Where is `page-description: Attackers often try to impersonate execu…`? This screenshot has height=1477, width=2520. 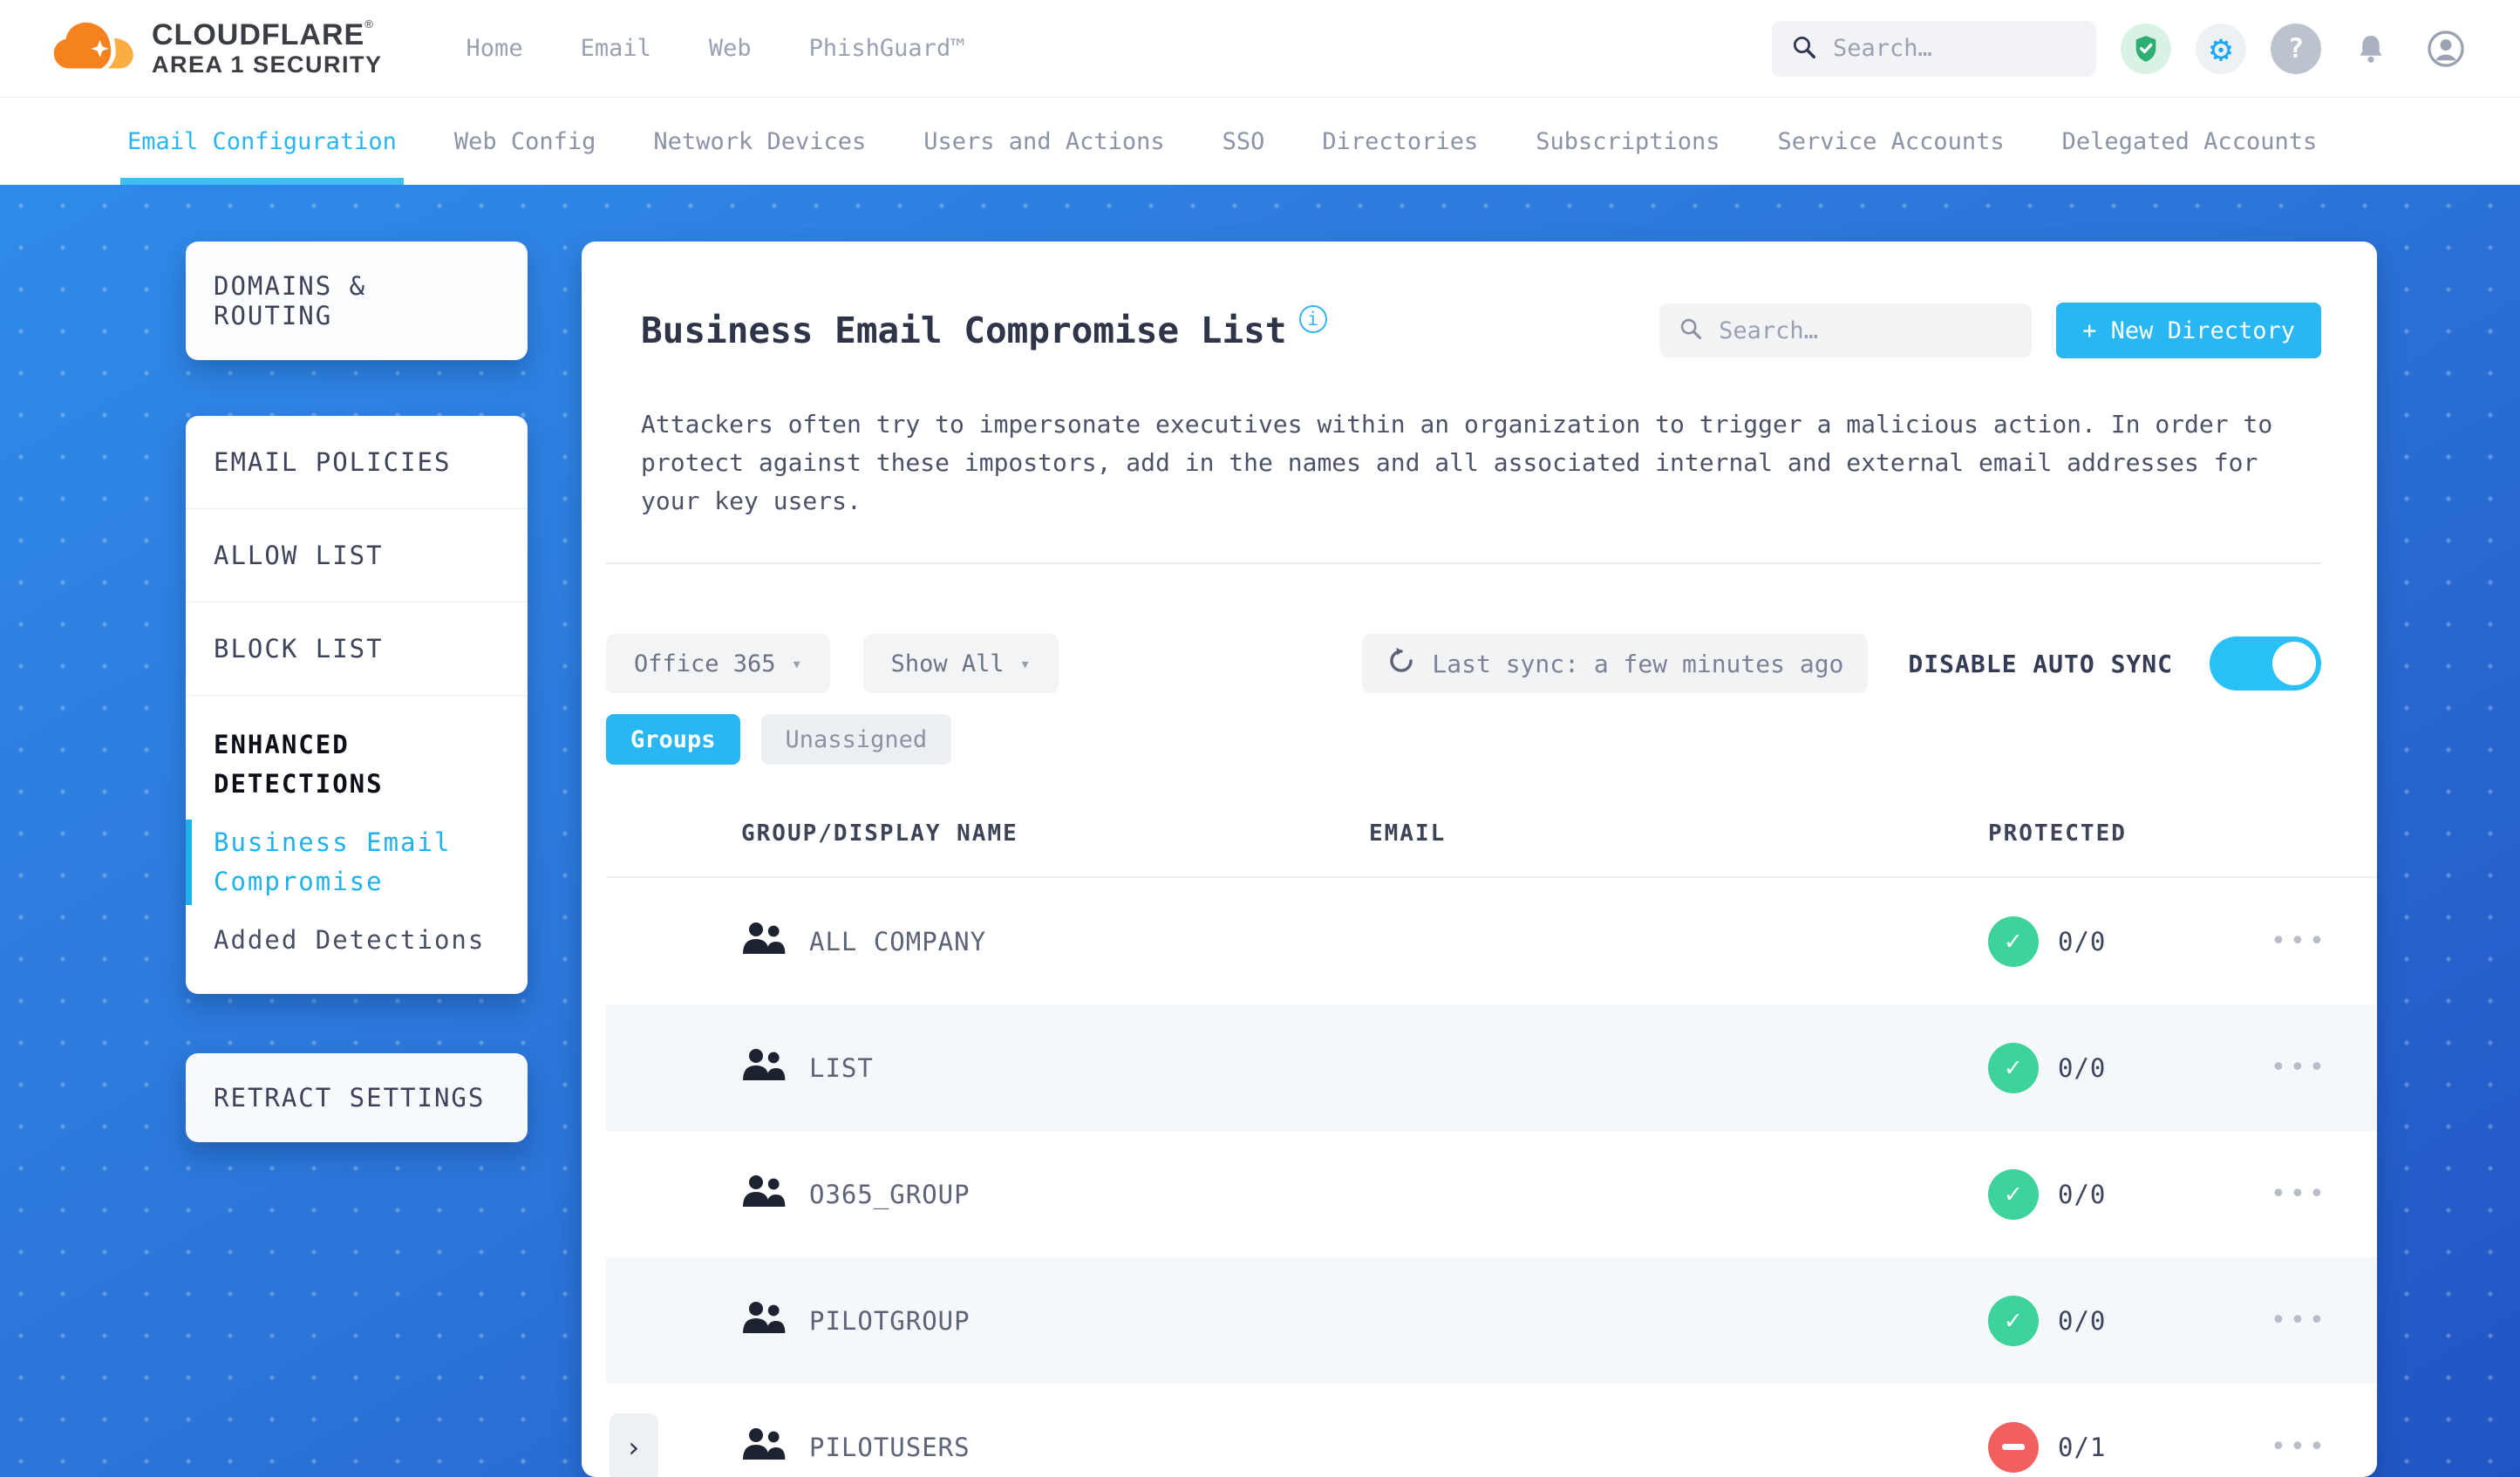
page-description: Attackers often try to impersonate execu… is located at coordinates (1457, 463).